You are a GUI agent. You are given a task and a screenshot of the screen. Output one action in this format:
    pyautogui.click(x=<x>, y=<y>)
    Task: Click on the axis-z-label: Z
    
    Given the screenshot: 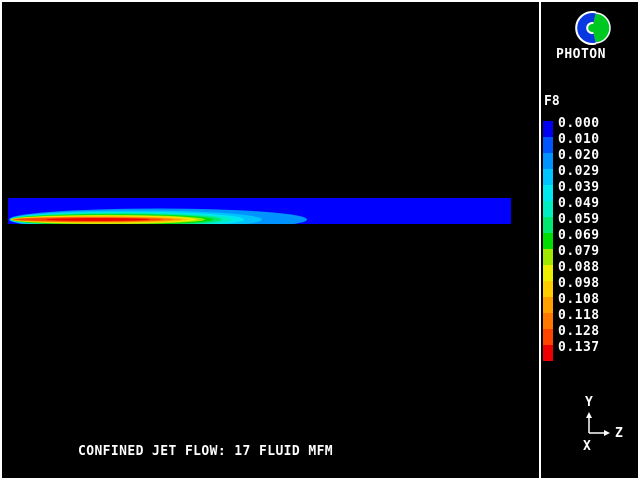 What is the action you would take?
    pyautogui.click(x=619, y=433)
    